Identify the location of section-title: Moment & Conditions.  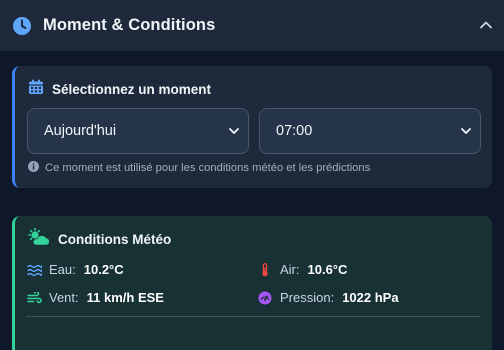
(129, 25).